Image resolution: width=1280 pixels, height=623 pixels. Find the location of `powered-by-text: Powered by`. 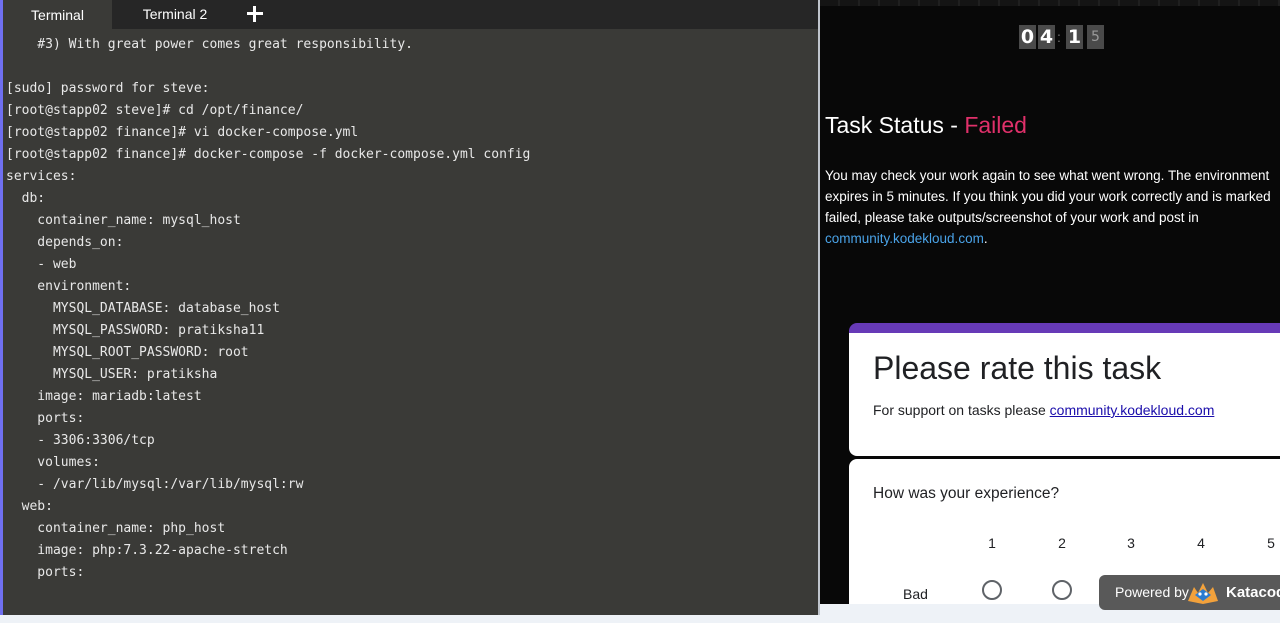

powered-by-text: Powered by is located at coordinates (1152, 592).